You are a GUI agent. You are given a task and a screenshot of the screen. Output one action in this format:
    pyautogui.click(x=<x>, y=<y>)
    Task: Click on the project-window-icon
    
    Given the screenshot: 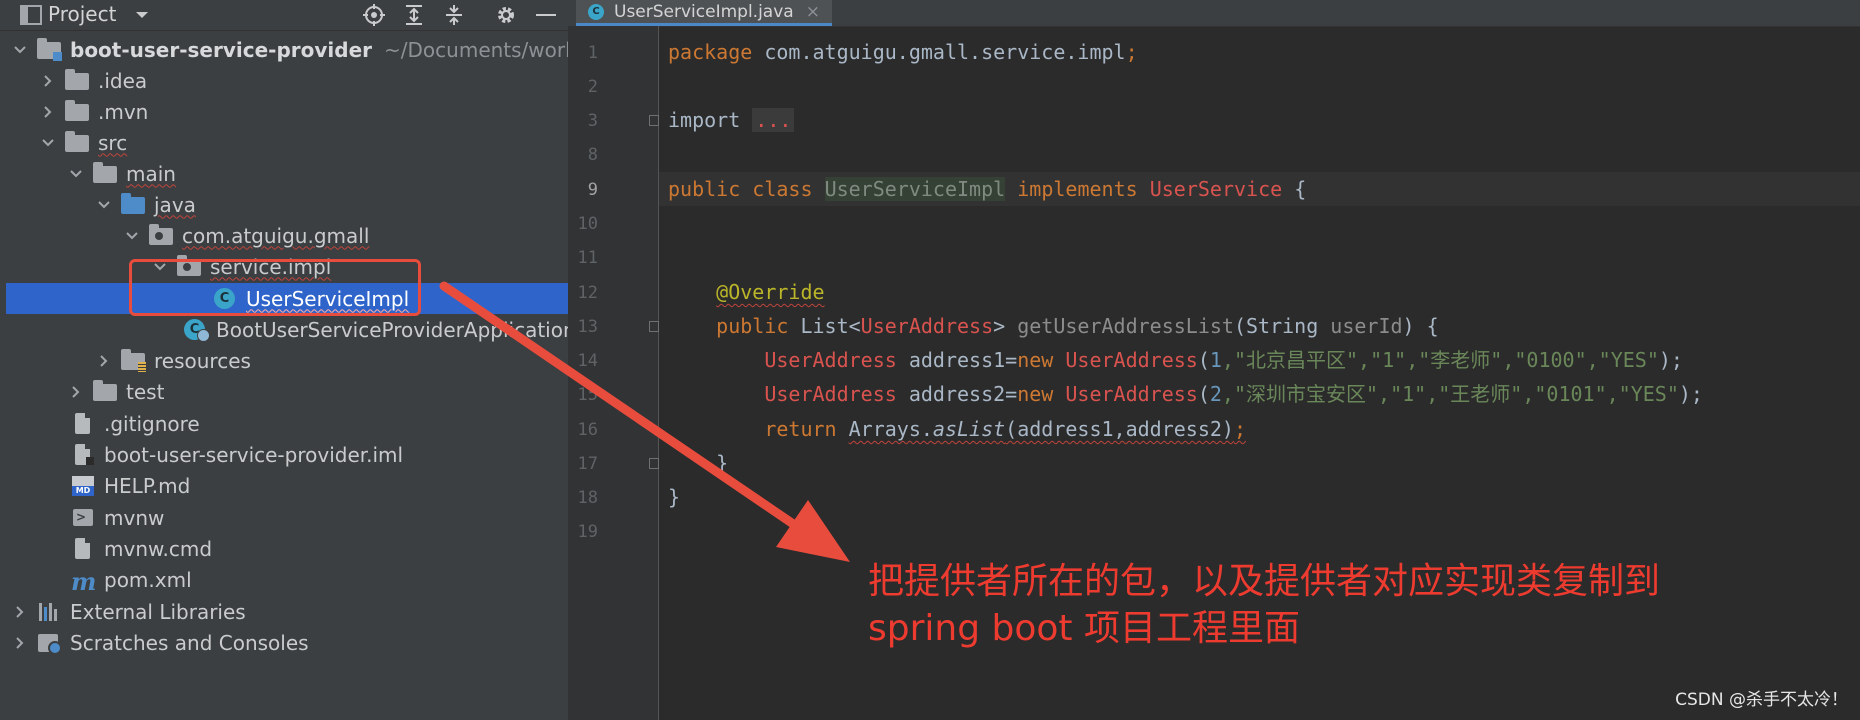 What is the action you would take?
    pyautogui.click(x=31, y=15)
    